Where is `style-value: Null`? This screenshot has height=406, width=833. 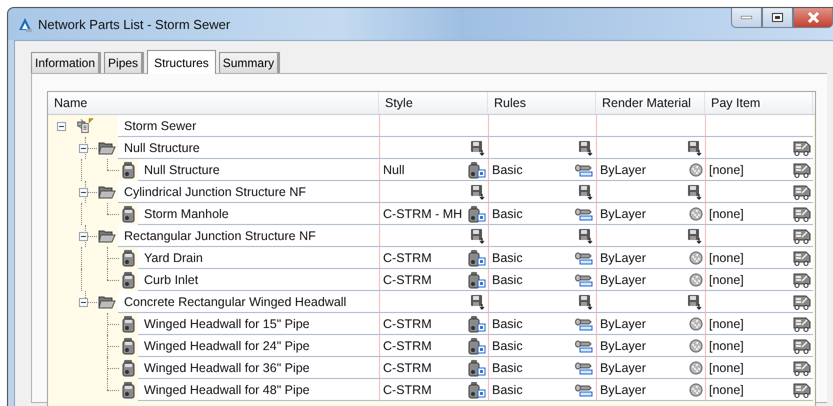 style-value: Null is located at coordinates (394, 169).